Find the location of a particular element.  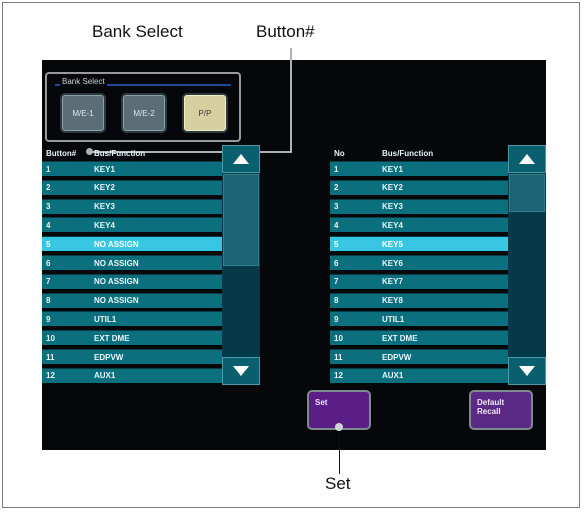

right_list-row: 4 KEY4 is located at coordinates (419, 225).